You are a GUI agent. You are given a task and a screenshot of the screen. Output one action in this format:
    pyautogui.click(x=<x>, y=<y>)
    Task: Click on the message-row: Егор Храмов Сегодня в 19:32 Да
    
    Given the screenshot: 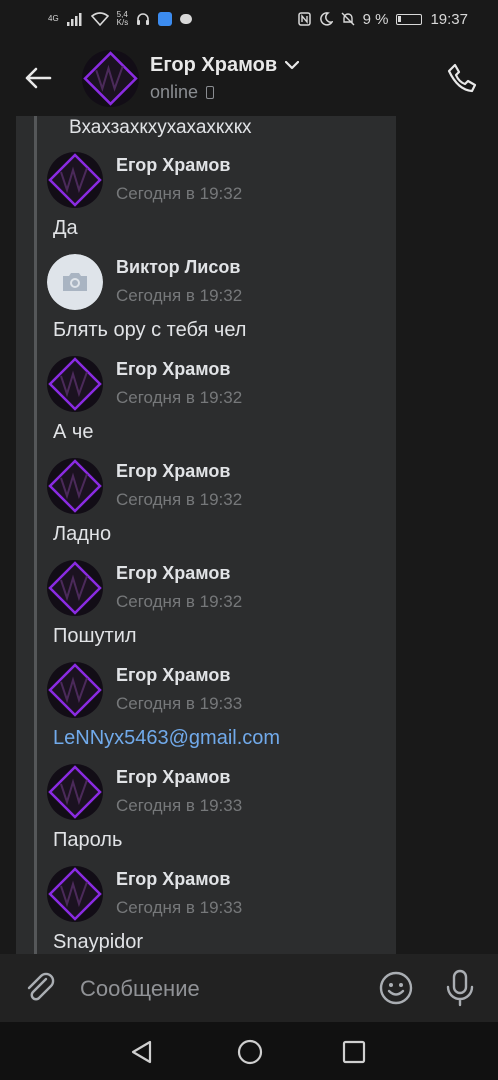 What is the action you would take?
    pyautogui.click(x=206, y=203)
    